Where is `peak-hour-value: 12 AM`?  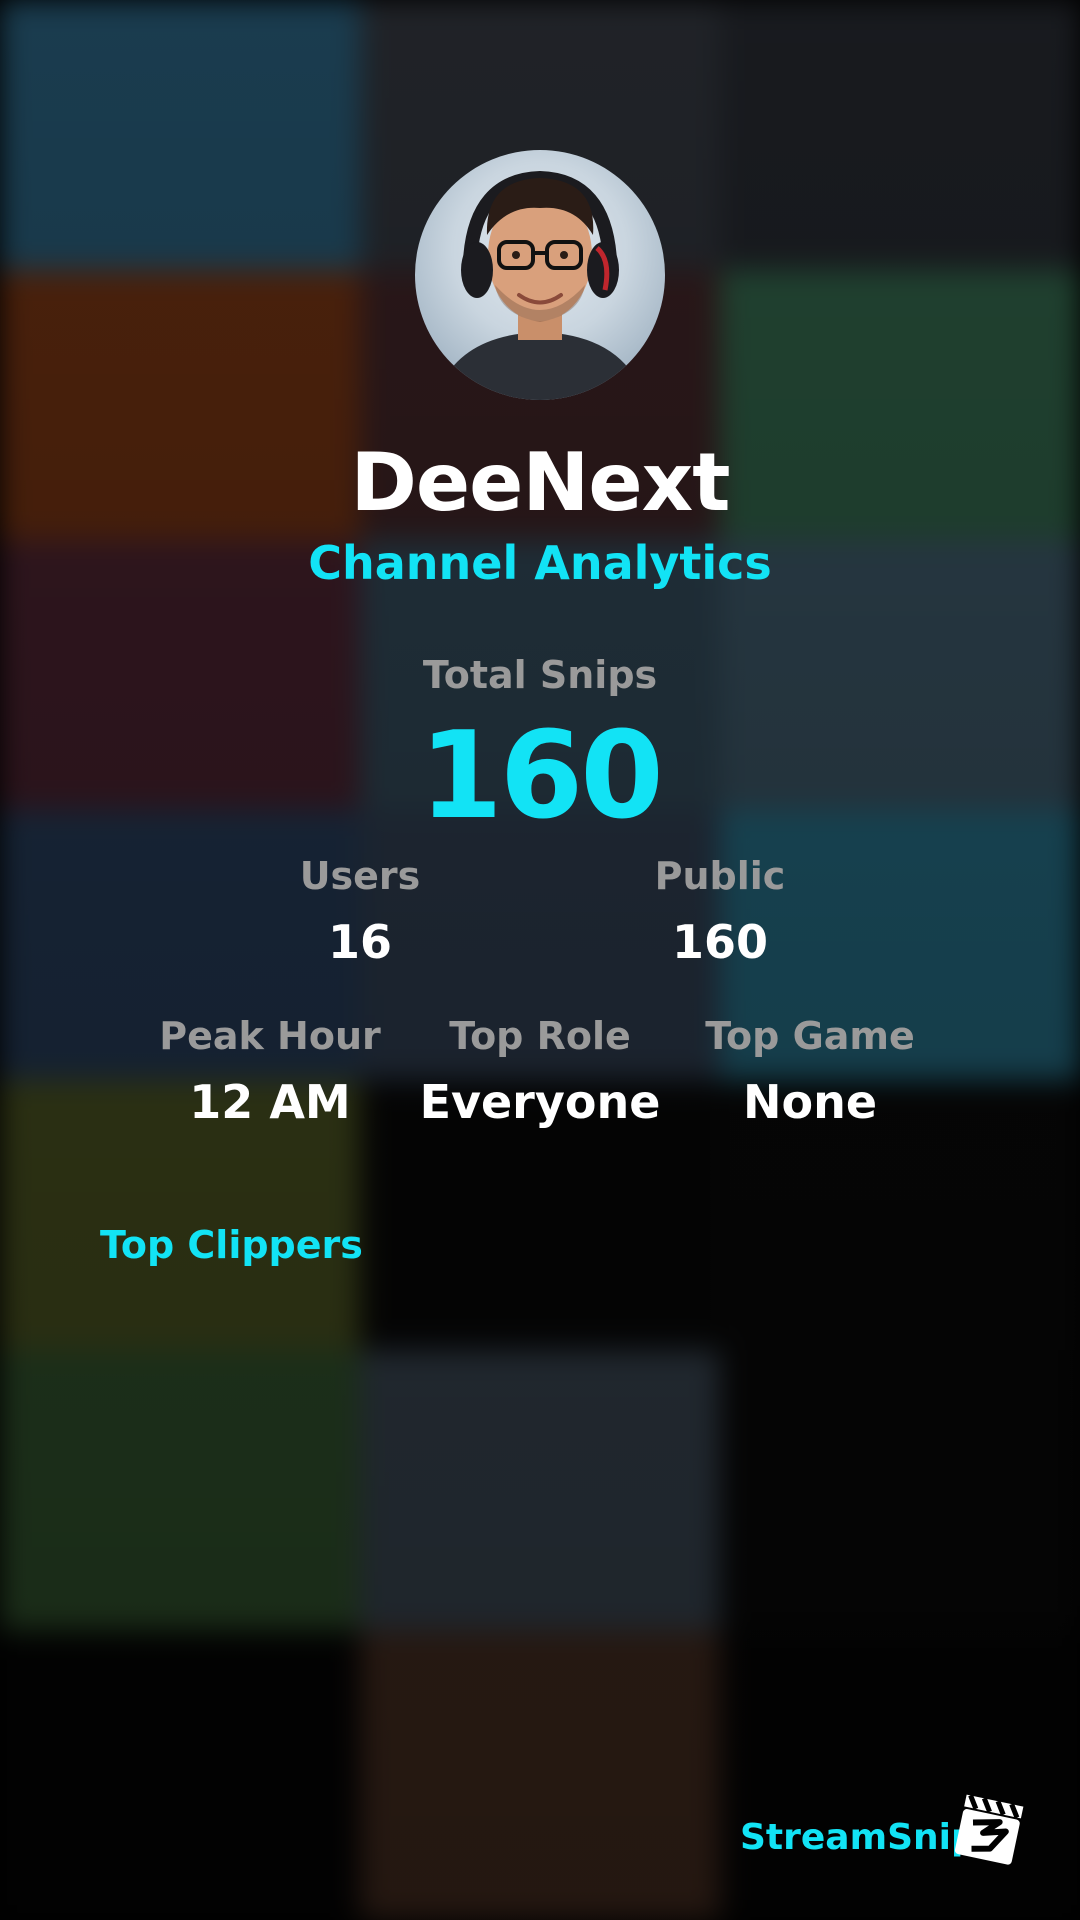 peak-hour-value: 12 AM is located at coordinates (270, 1102).